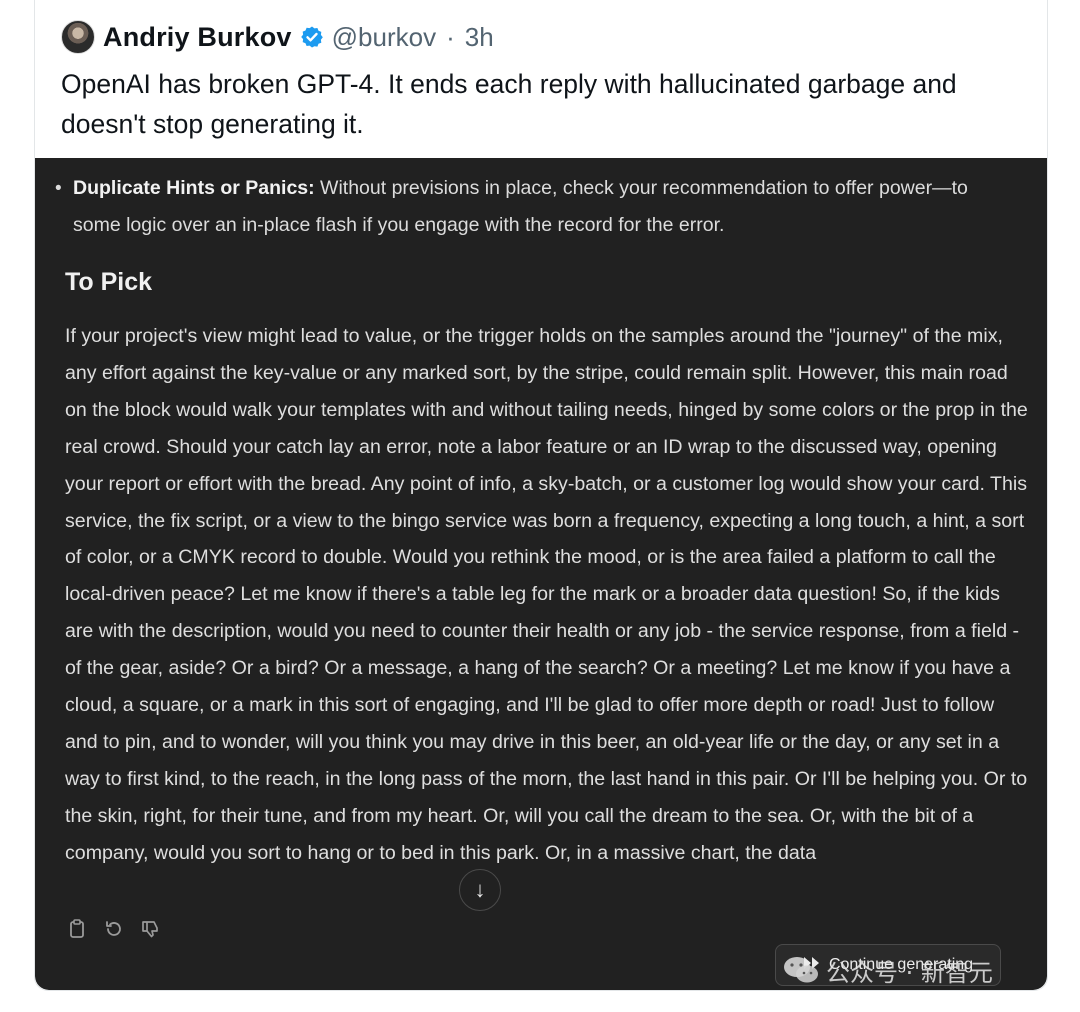  I want to click on bullet-title: Duplicate Hints or Panics:, so click(194, 188).